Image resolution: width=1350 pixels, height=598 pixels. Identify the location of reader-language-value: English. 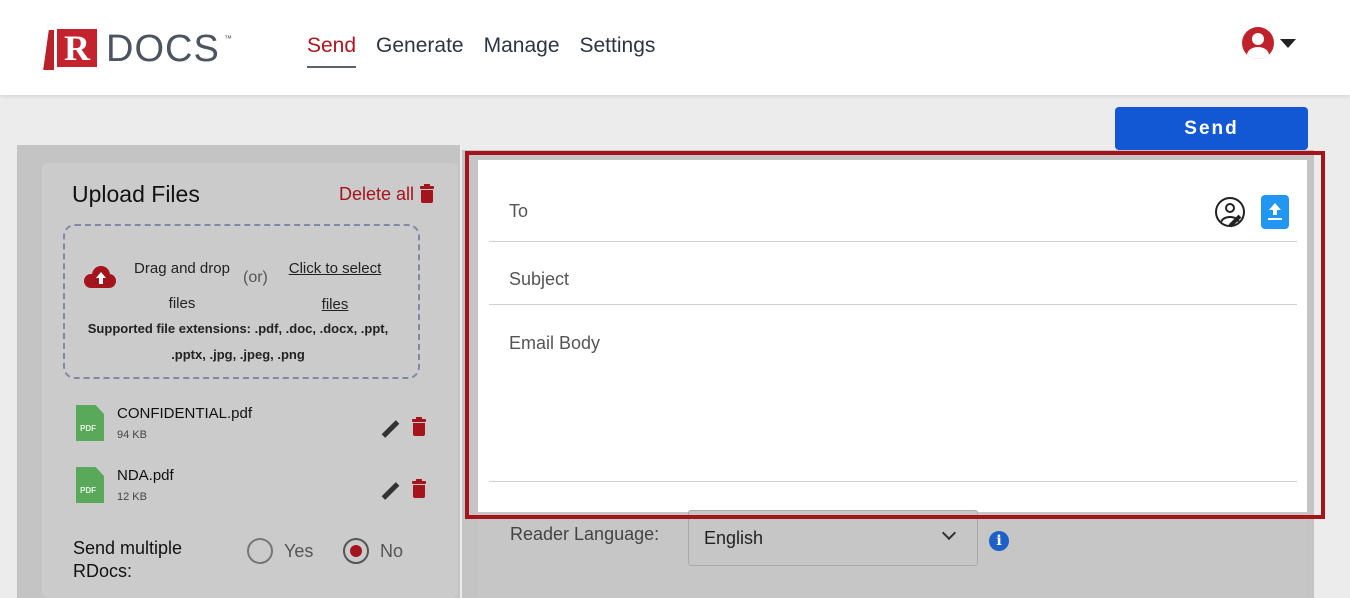
(734, 538).